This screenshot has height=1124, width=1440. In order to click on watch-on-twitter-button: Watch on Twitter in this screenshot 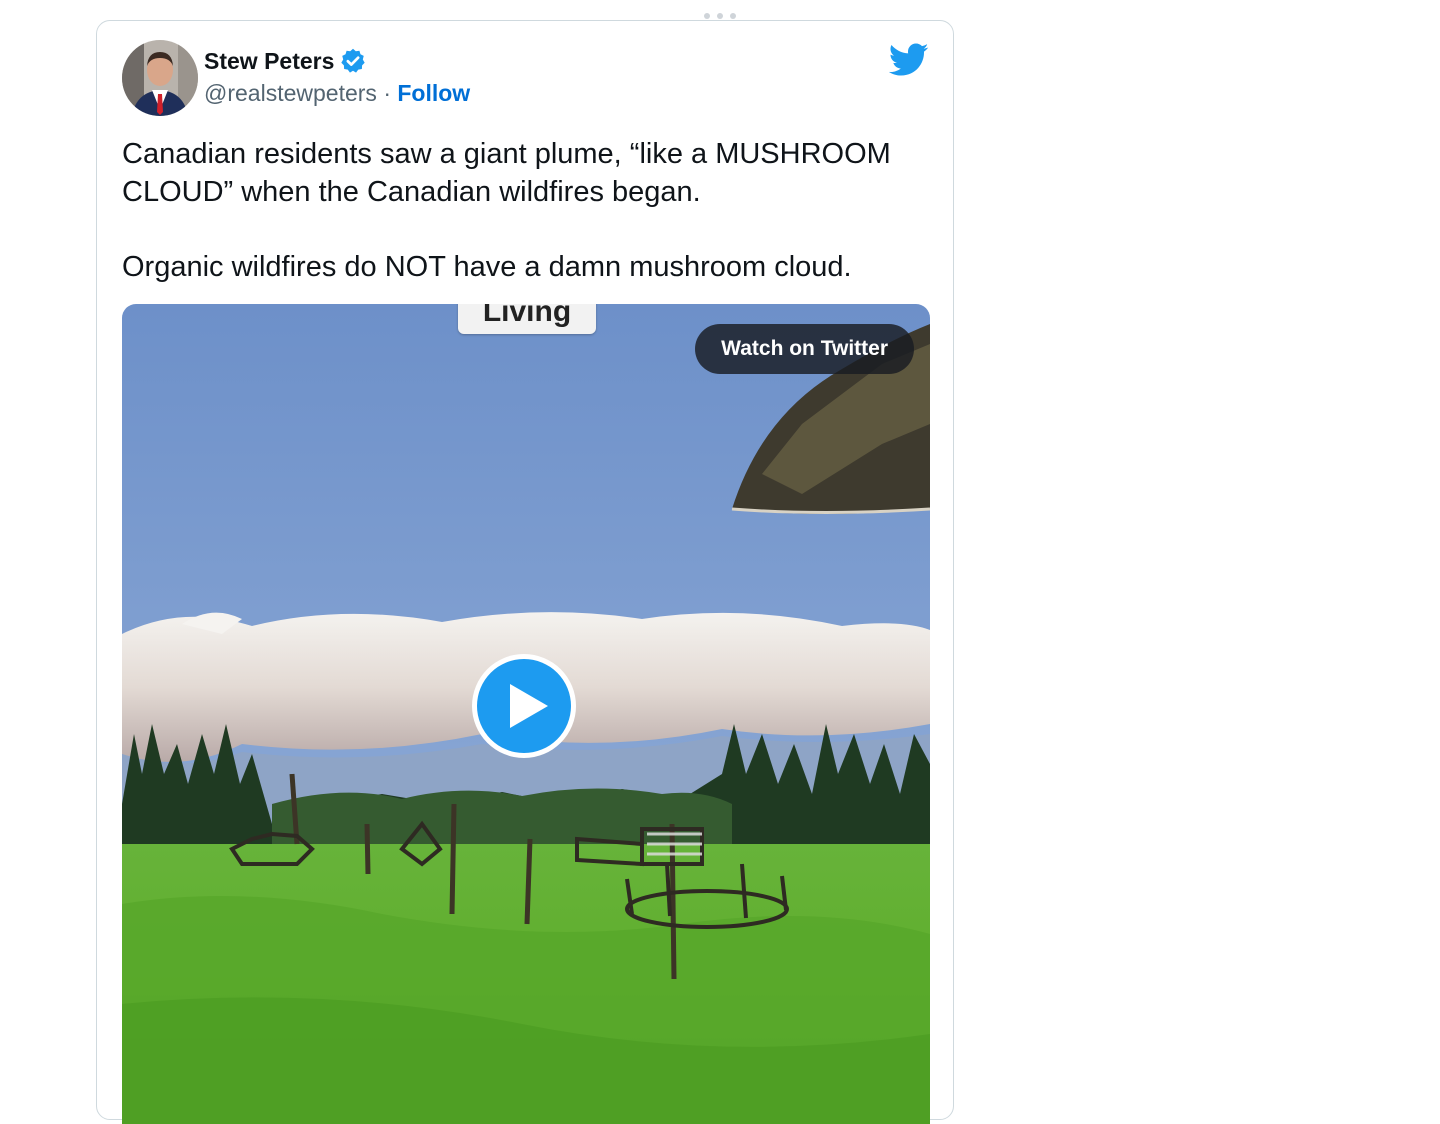, I will do `click(804, 349)`.